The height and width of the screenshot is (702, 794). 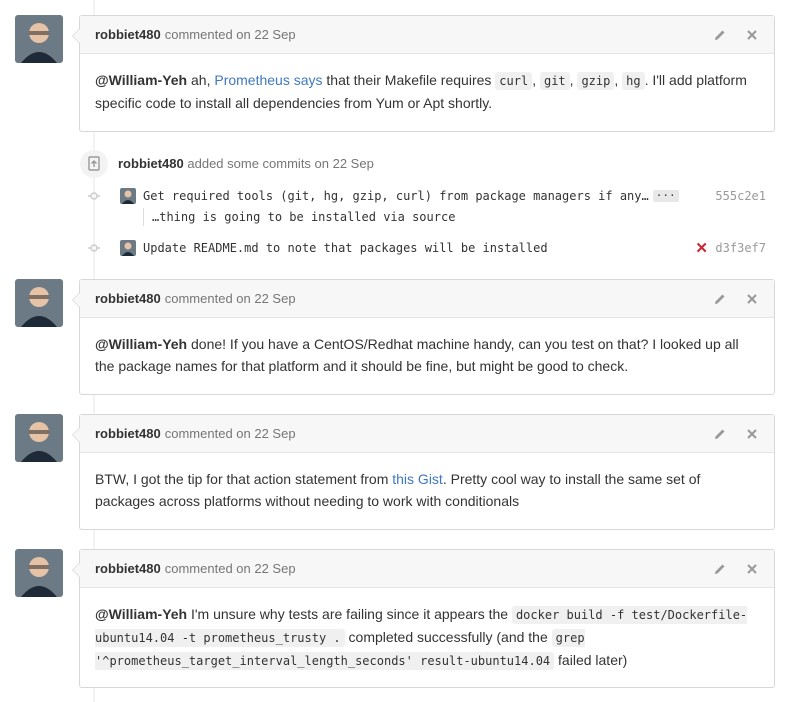 What do you see at coordinates (701, 248) in the screenshot?
I see `build-failed-icon: ✕` at bounding box center [701, 248].